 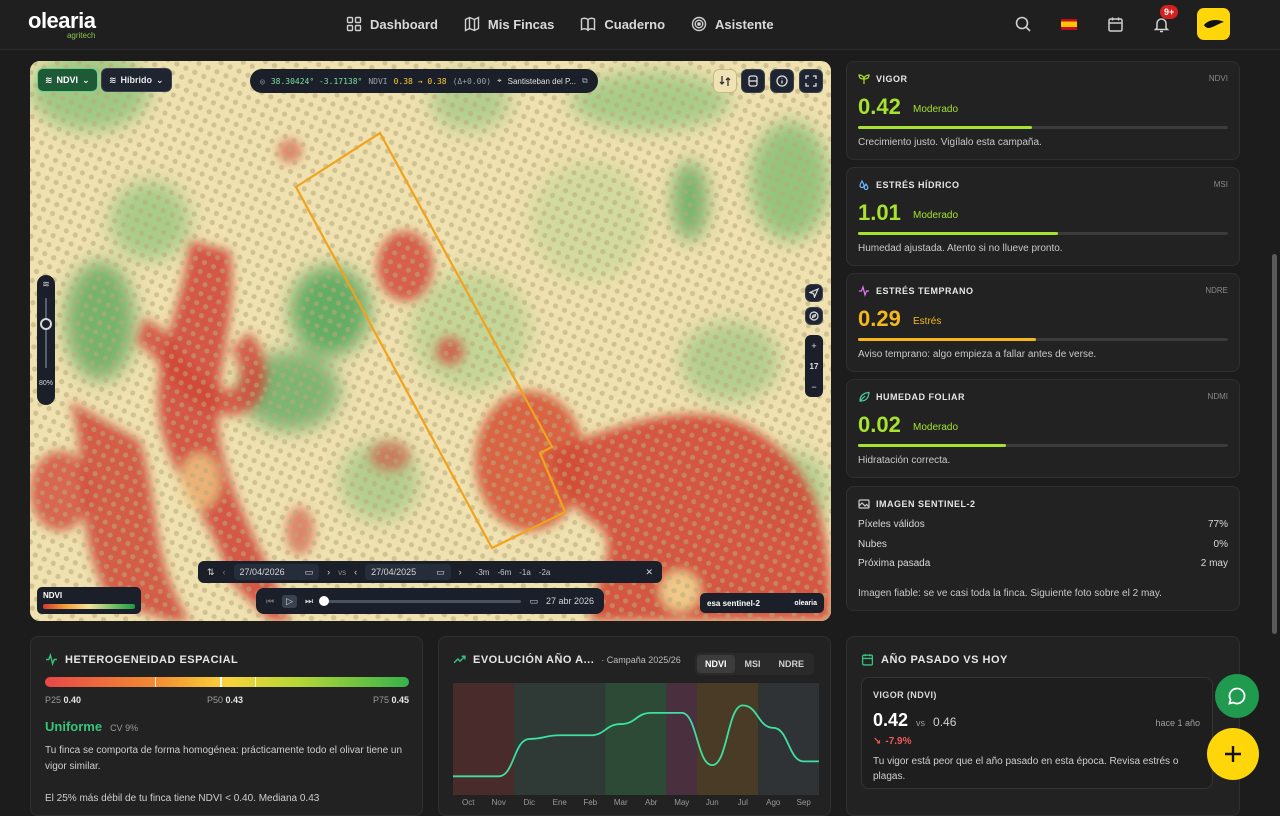 What do you see at coordinates (504, 572) in the screenshot?
I see `range-6m-button: -6m` at bounding box center [504, 572].